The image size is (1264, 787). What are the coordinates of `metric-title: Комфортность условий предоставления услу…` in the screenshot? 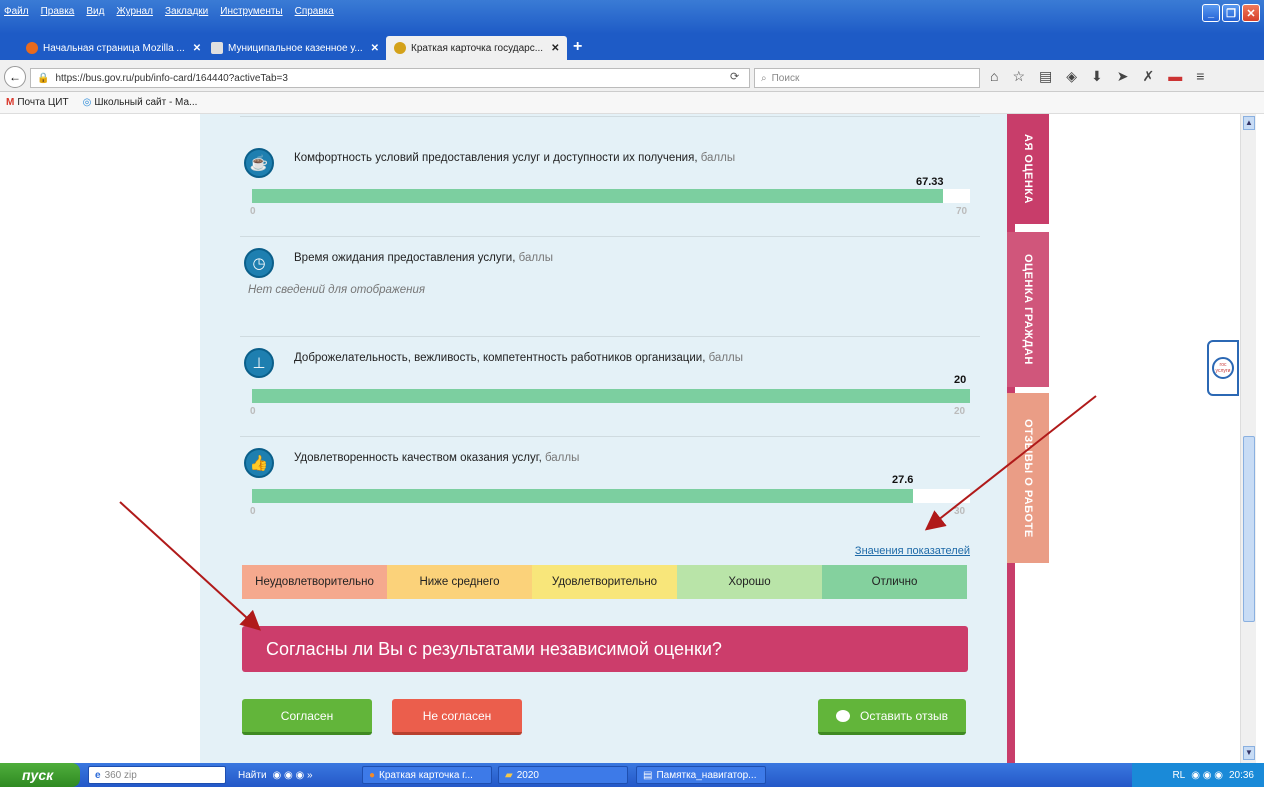 It's located at (494, 158).